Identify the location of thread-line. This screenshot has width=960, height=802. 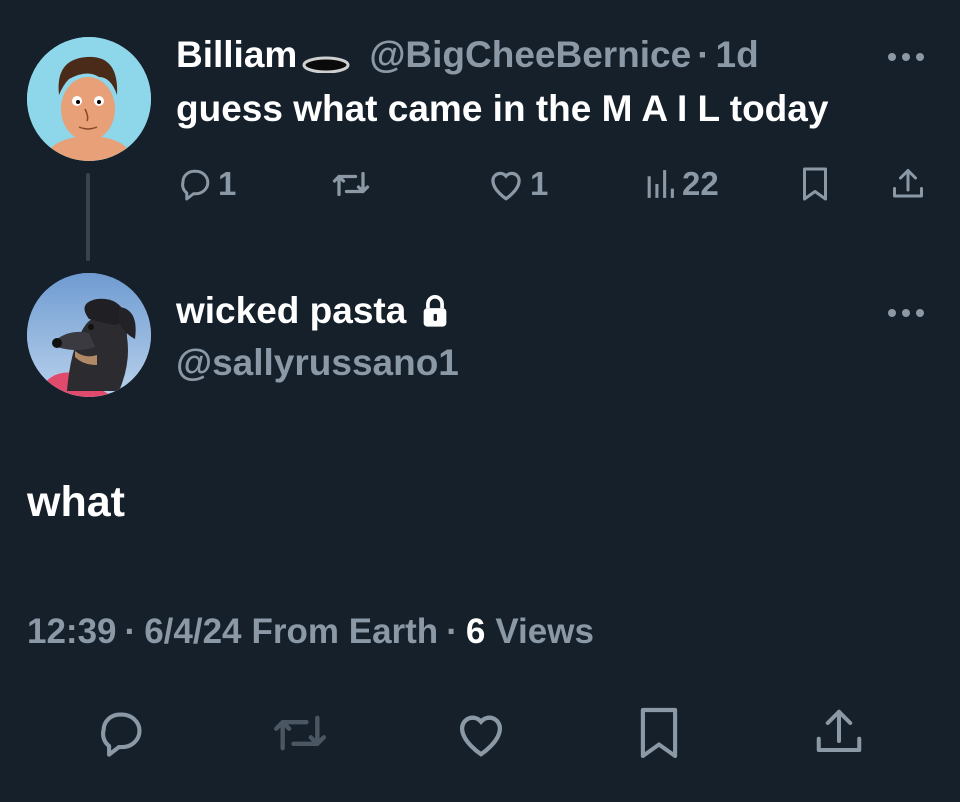
(88, 217).